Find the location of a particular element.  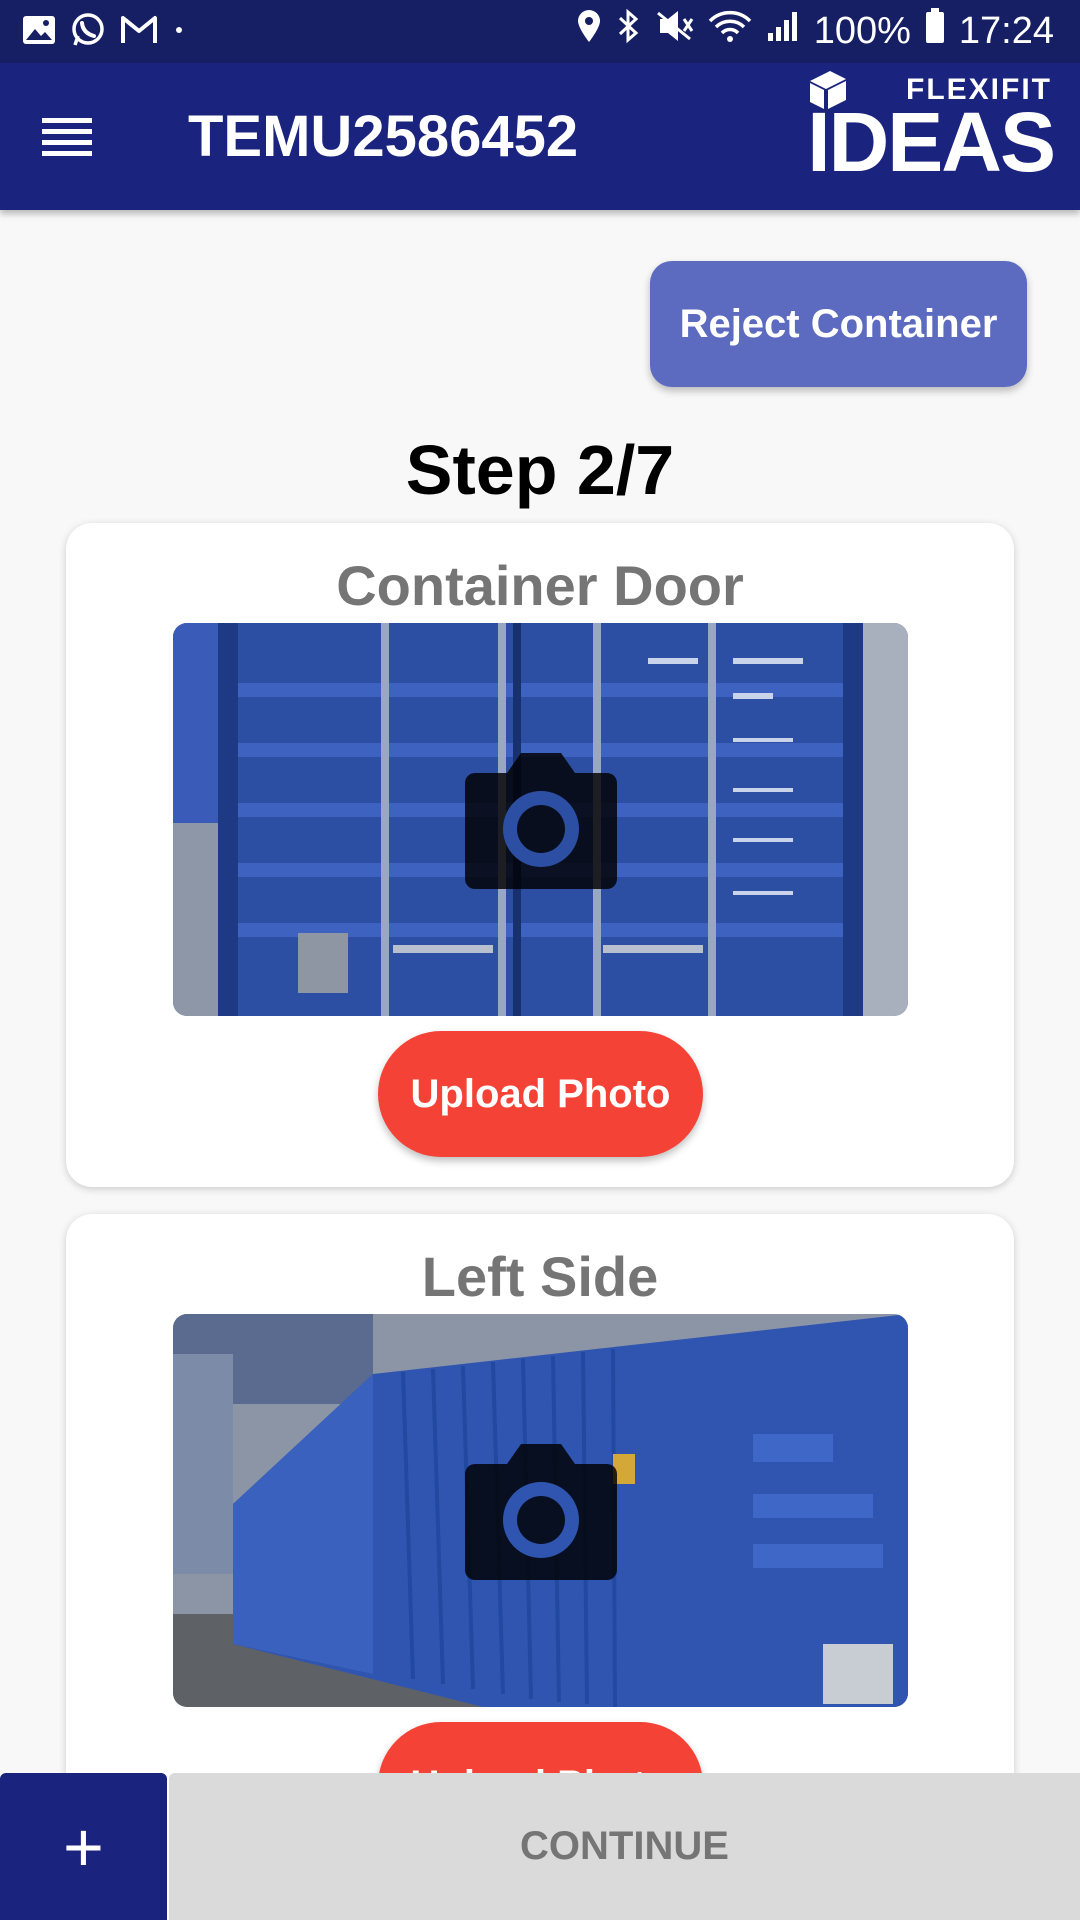

logo-name: IDEAS is located at coordinates (931, 142).